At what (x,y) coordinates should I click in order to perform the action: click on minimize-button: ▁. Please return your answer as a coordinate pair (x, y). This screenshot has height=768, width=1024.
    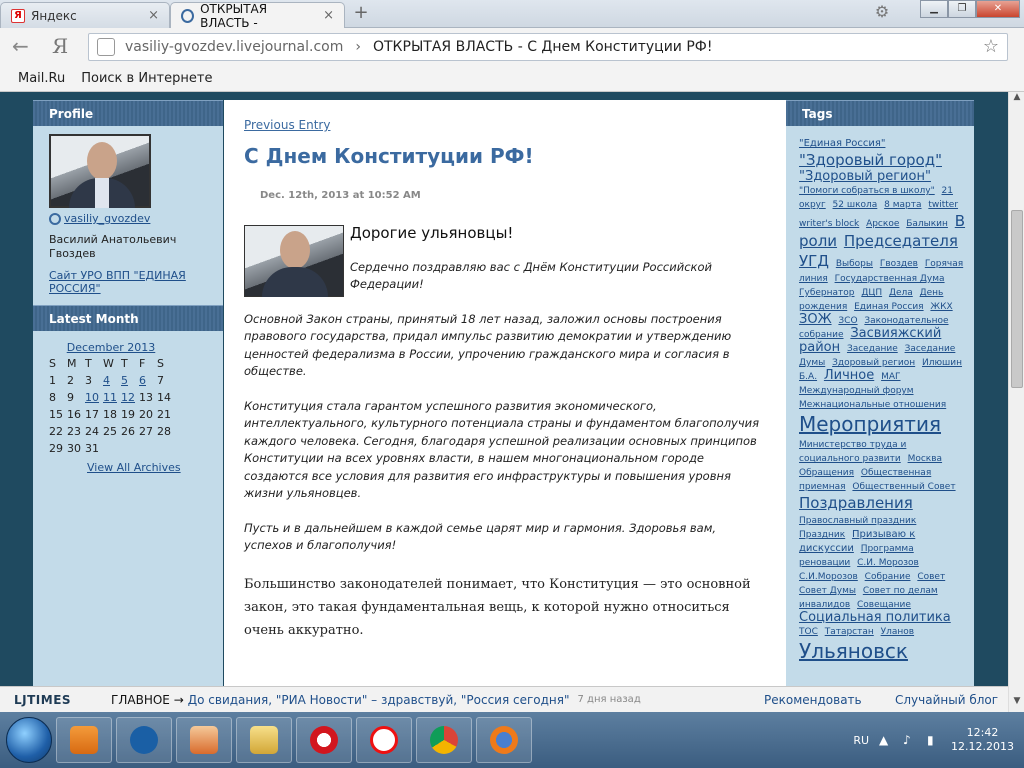
    Looking at the image, I should click on (934, 9).